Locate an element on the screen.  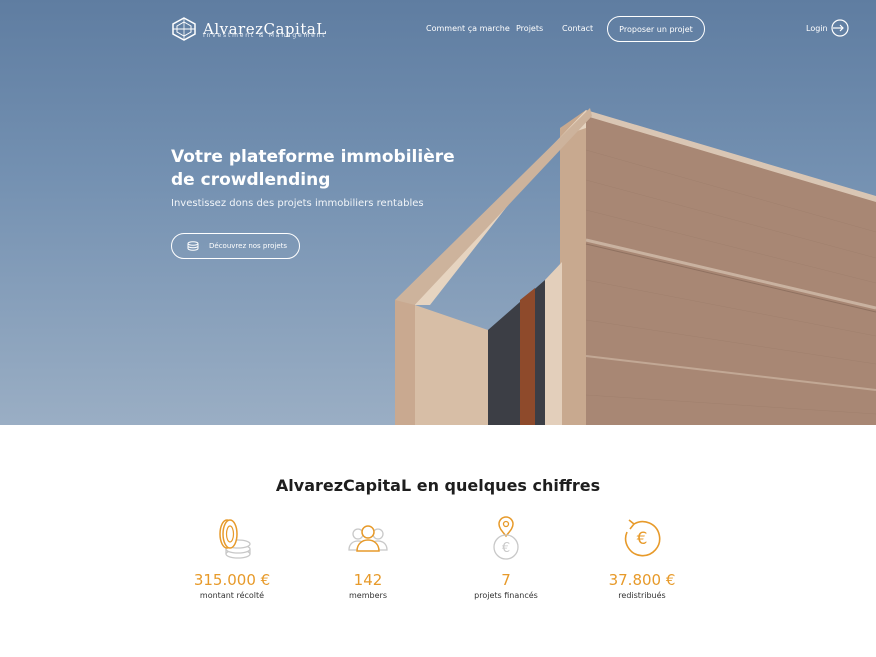
brand-tagline: Investment & Management is located at coordinates (265, 35).